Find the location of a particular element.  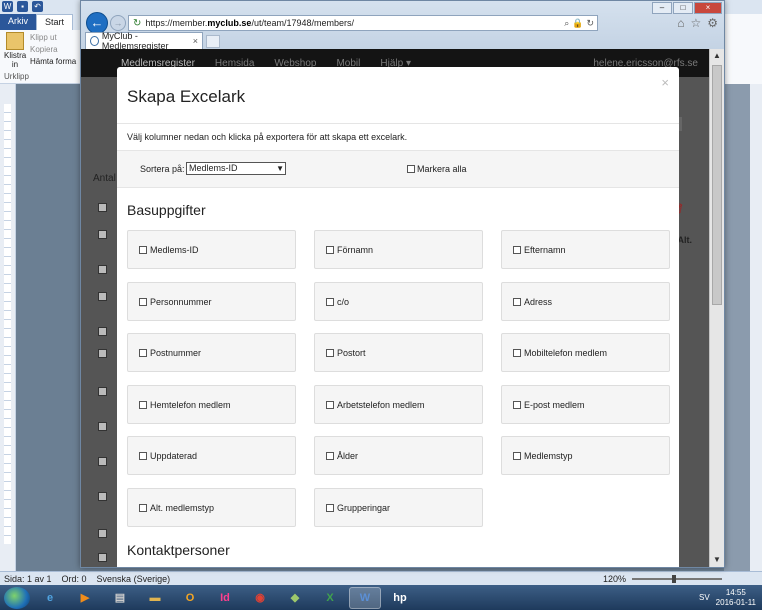

option-uppdaterad: Uppdaterad is located at coordinates (211, 455).